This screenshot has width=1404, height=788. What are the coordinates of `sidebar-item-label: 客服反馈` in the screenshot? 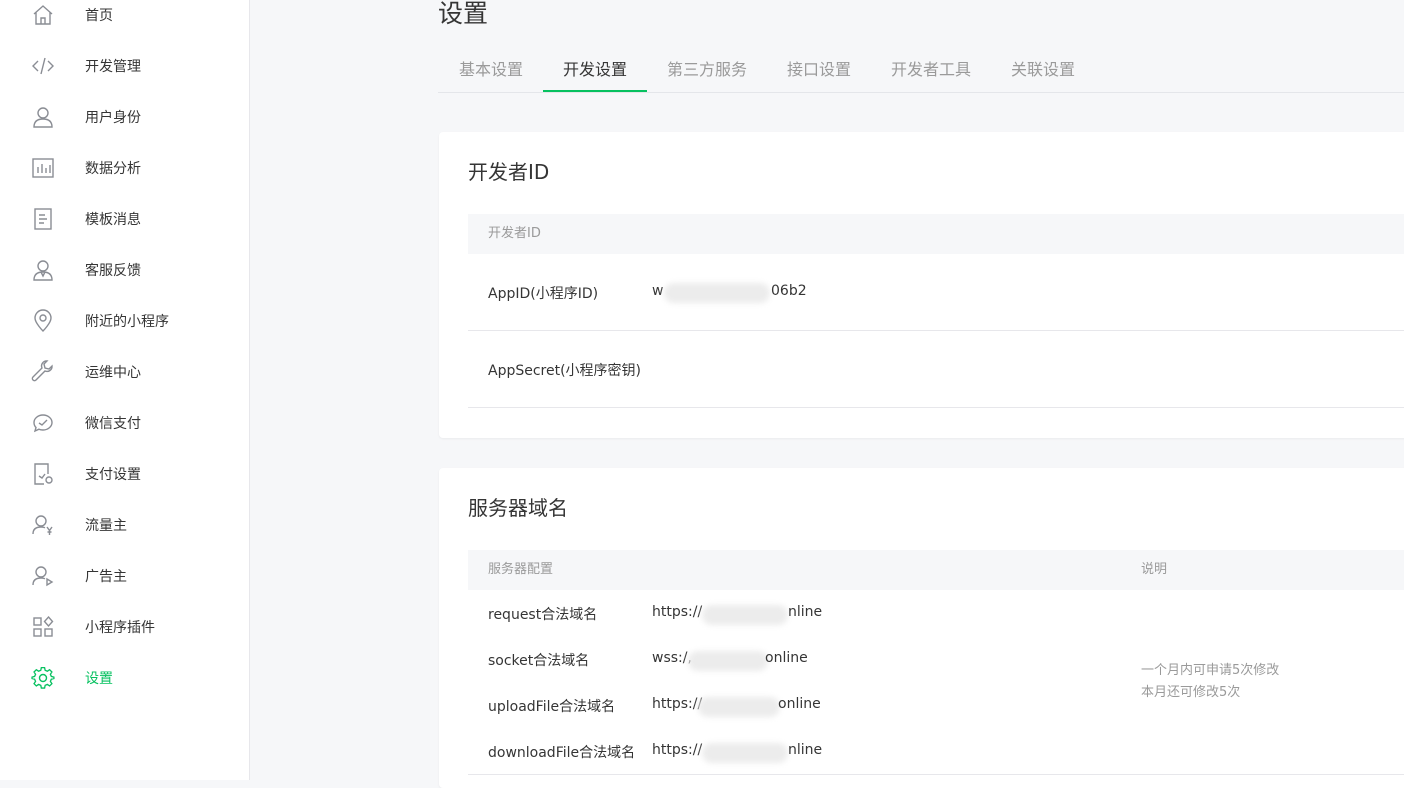 It's located at (113, 270).